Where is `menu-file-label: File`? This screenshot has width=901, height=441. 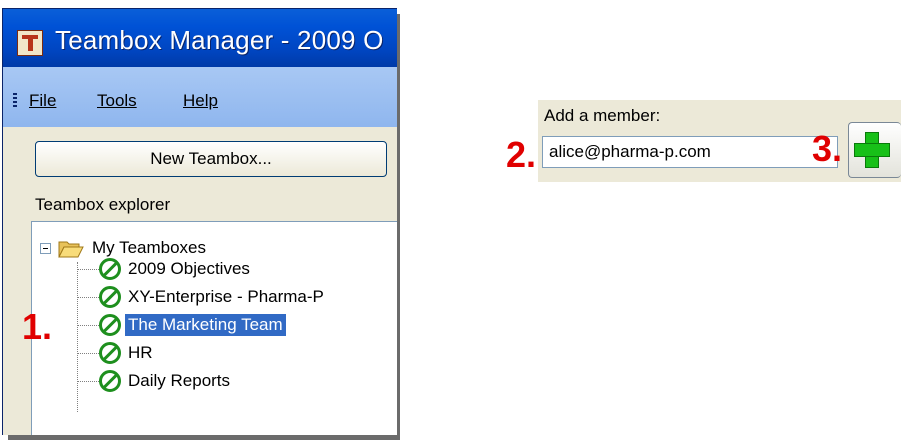
menu-file-label: File is located at coordinates (43, 100).